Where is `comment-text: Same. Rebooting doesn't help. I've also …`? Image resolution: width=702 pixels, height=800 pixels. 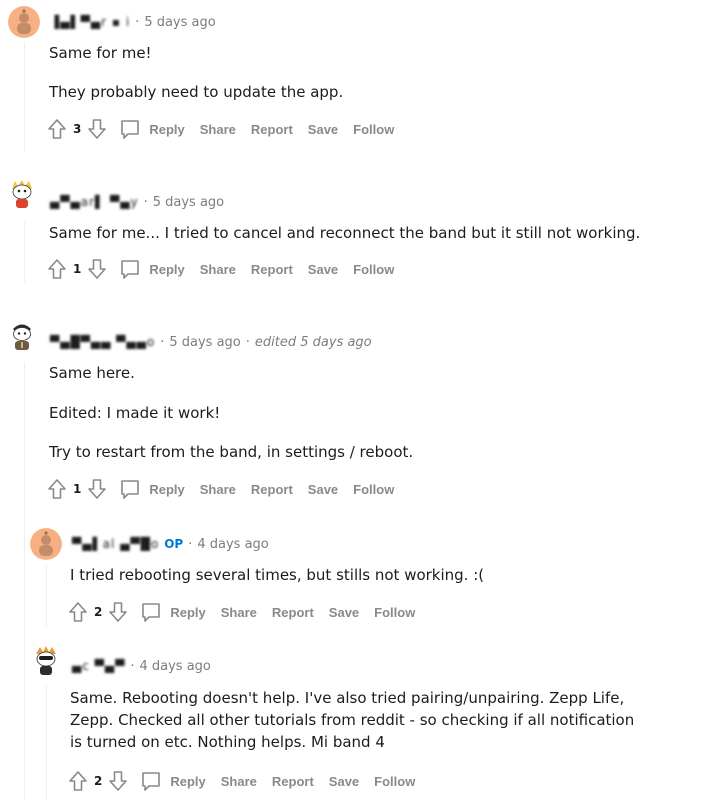 comment-text: Same. Rebooting doesn't help. I've also … is located at coordinates (352, 720).